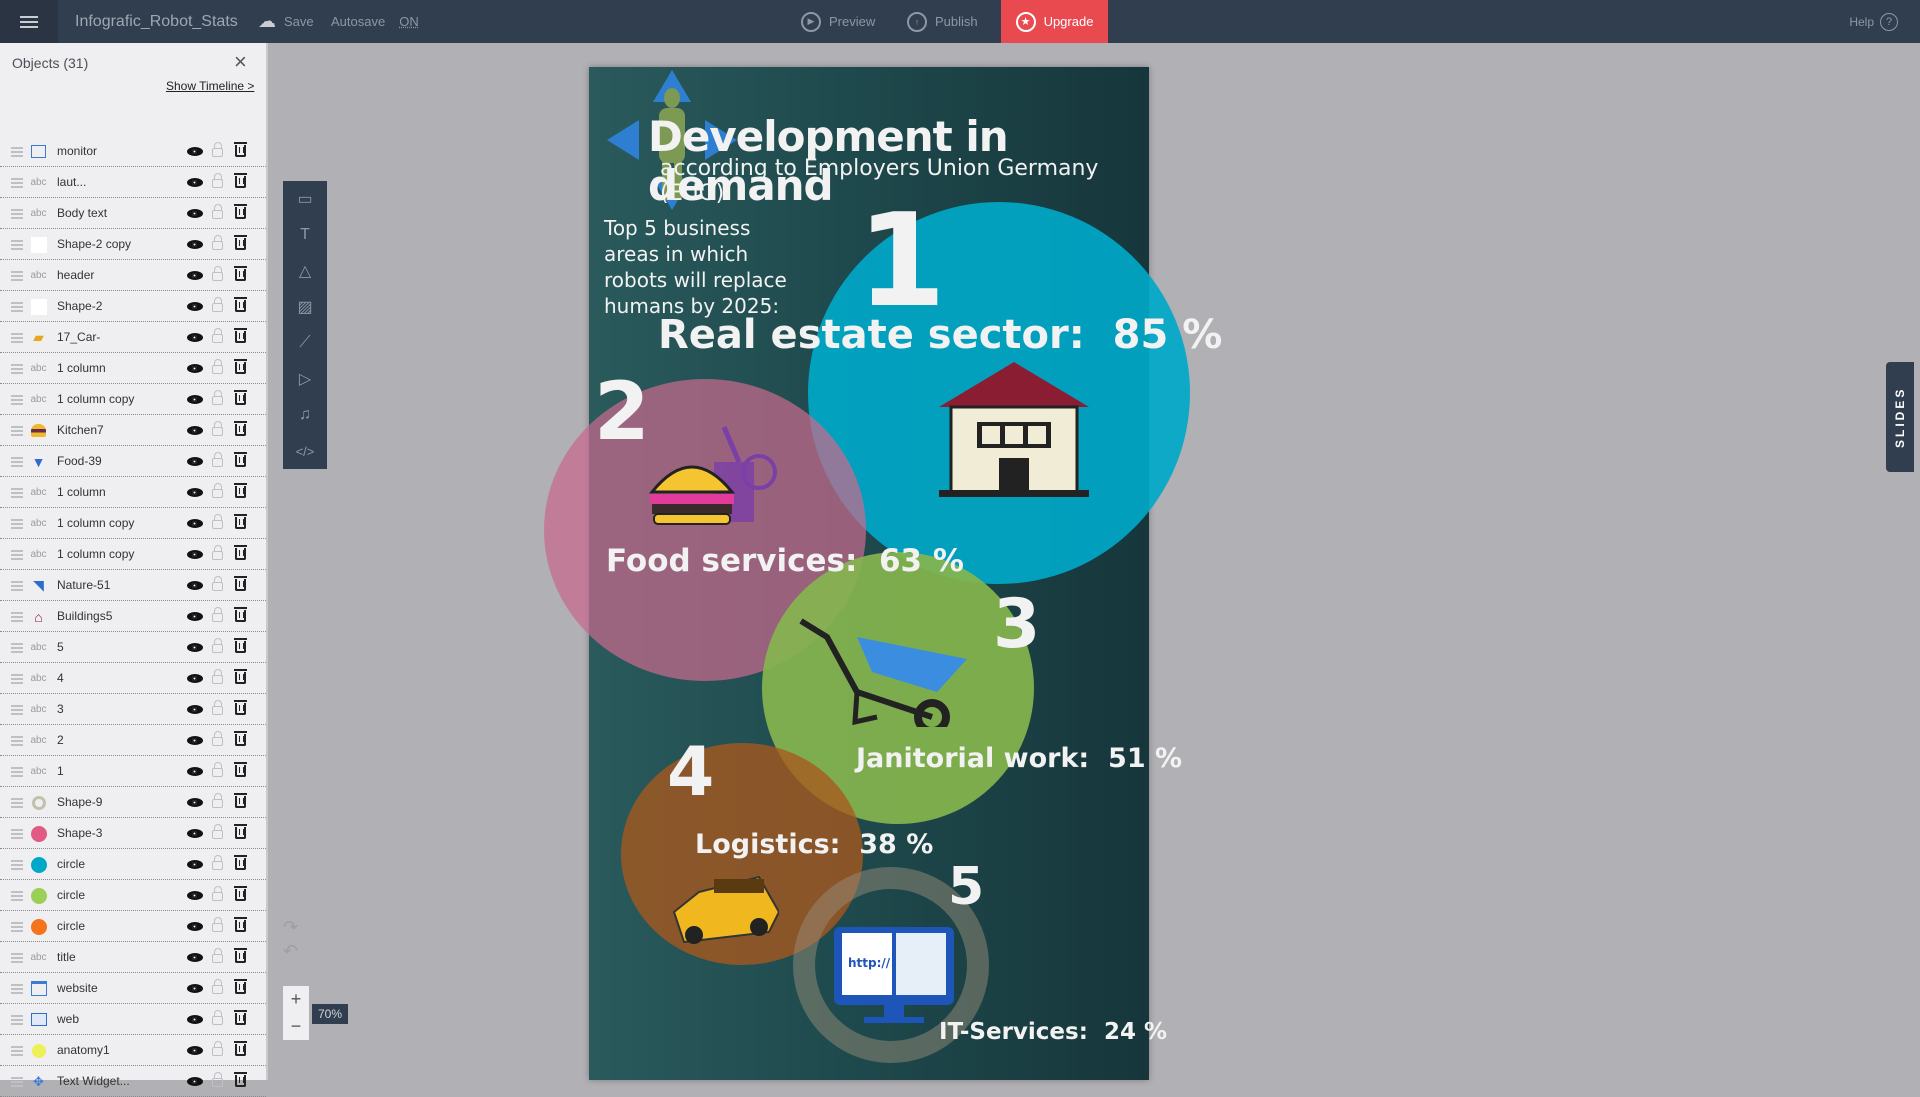 Image resolution: width=1920 pixels, height=1097 pixels. I want to click on object-name: Nature-51, so click(83, 585).